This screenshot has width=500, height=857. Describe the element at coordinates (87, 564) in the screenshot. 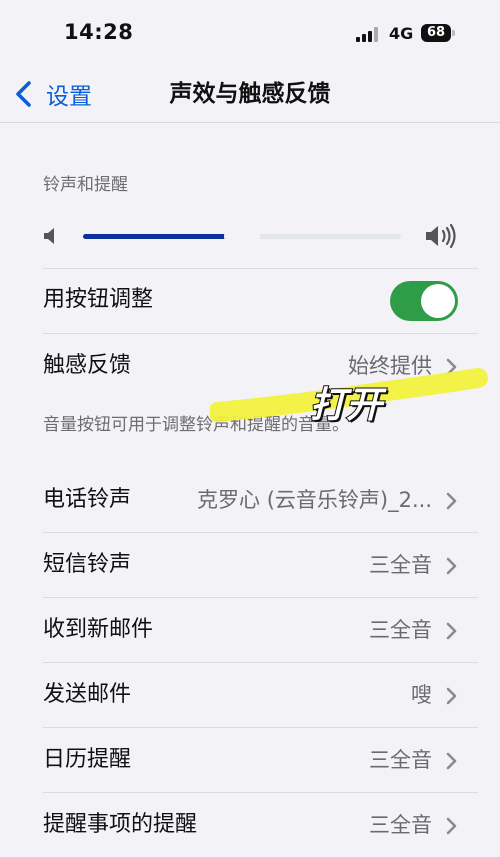

I see `text-tone-label: 短信铃声` at that location.